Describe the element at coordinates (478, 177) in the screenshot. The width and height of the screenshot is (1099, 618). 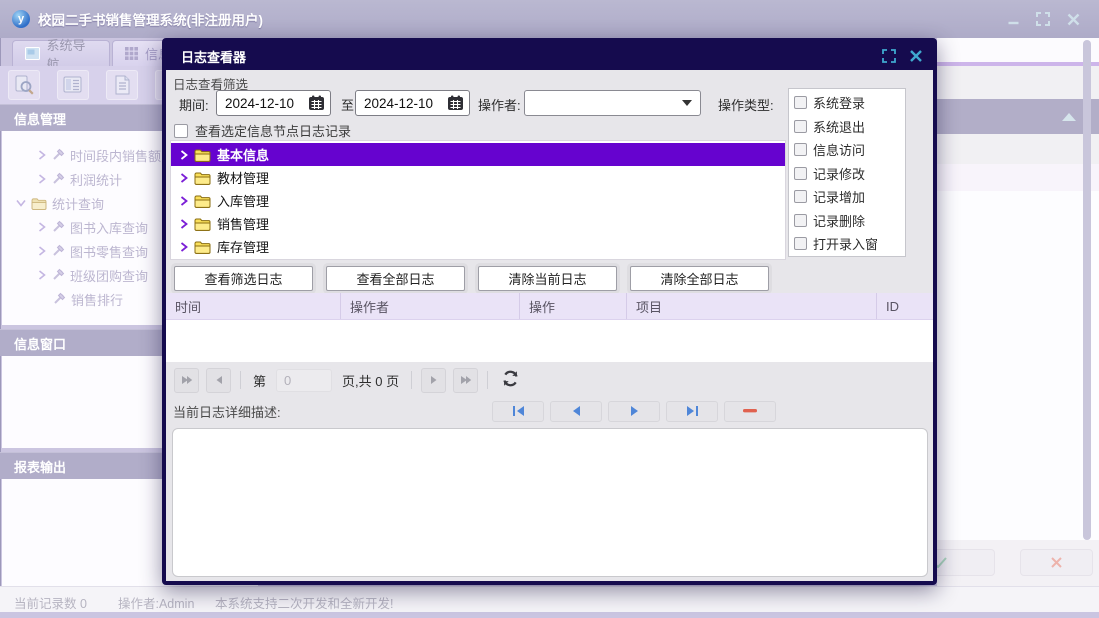
I see `tree-node-textbook-mgmt: 教材管理` at that location.